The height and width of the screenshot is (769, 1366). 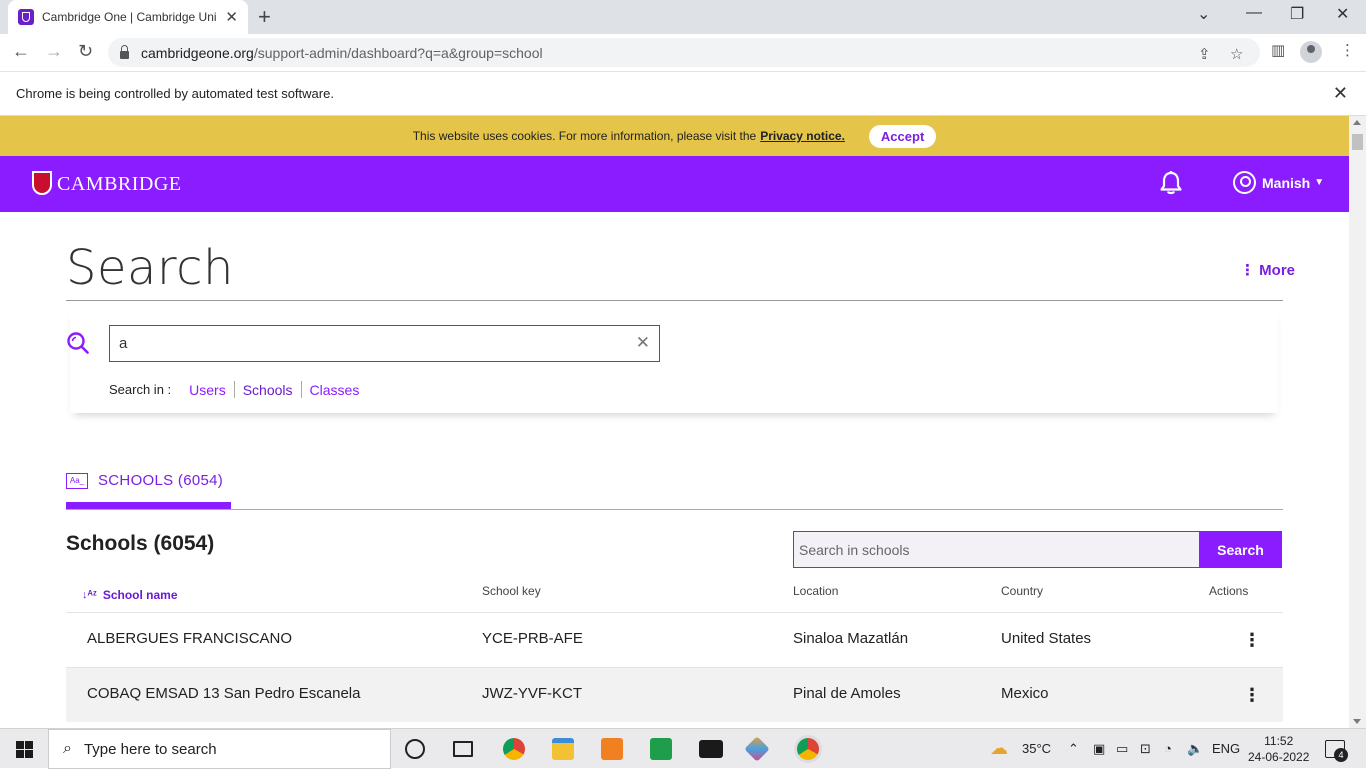 What do you see at coordinates (661, 749) in the screenshot?
I see `chat-app-icon` at bounding box center [661, 749].